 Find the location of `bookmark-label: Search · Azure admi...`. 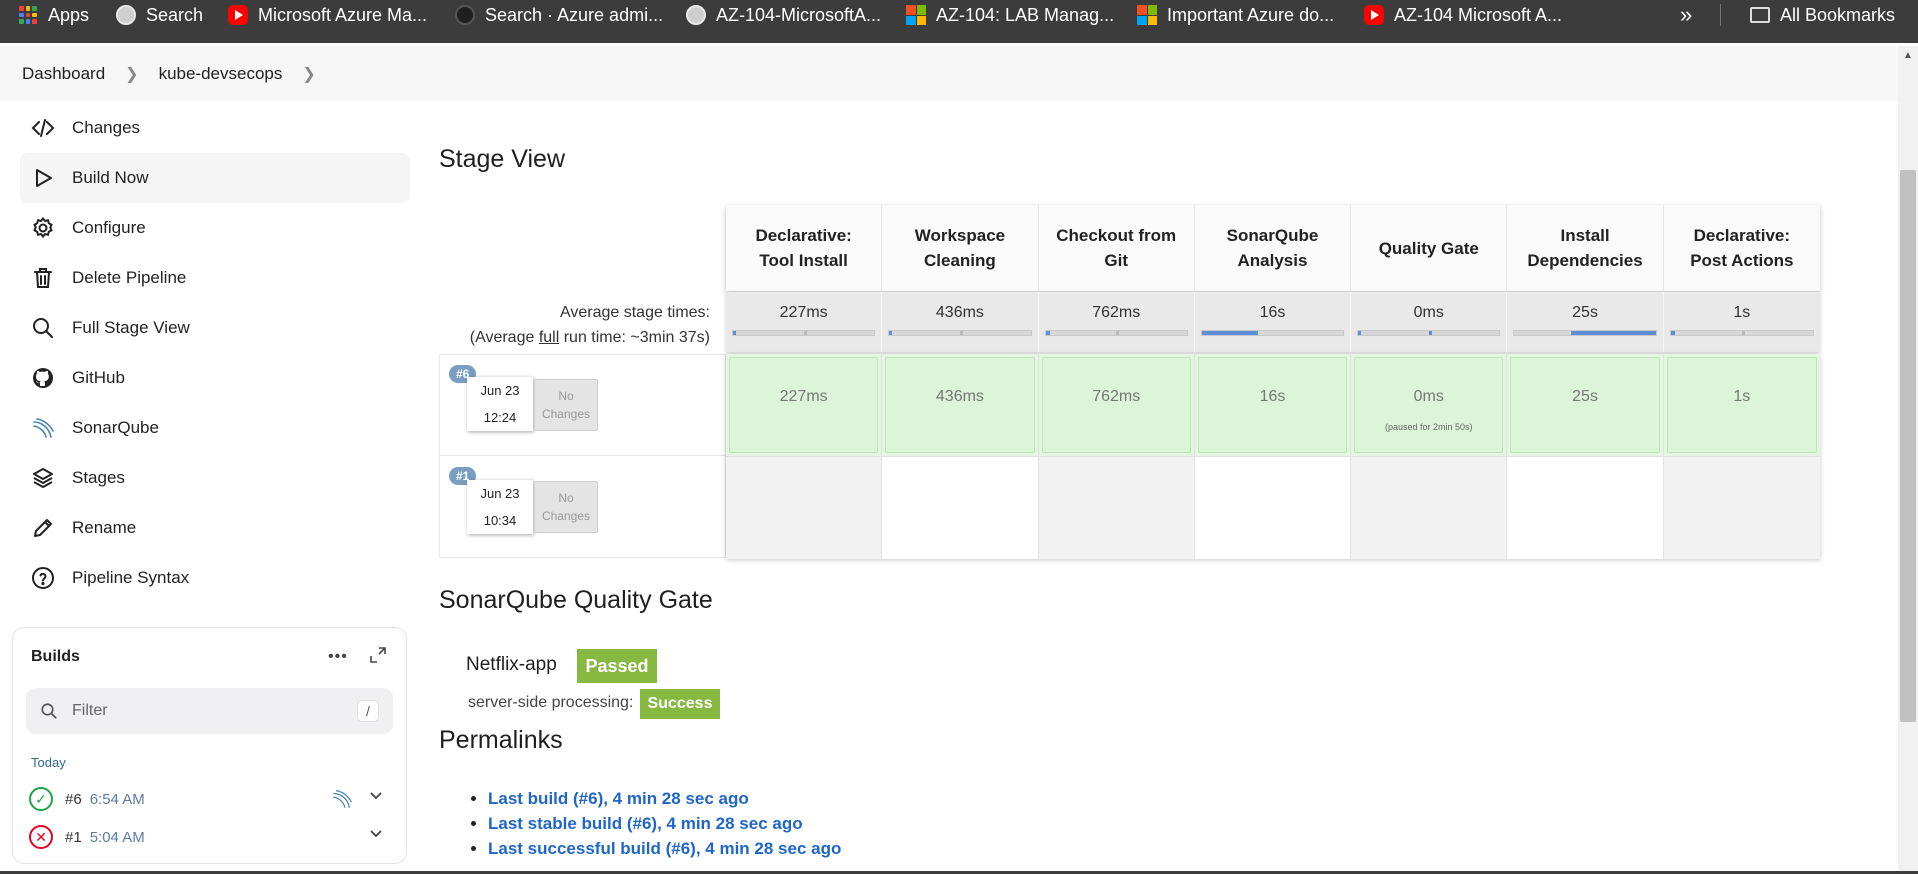

bookmark-label: Search · Azure admi... is located at coordinates (574, 14).